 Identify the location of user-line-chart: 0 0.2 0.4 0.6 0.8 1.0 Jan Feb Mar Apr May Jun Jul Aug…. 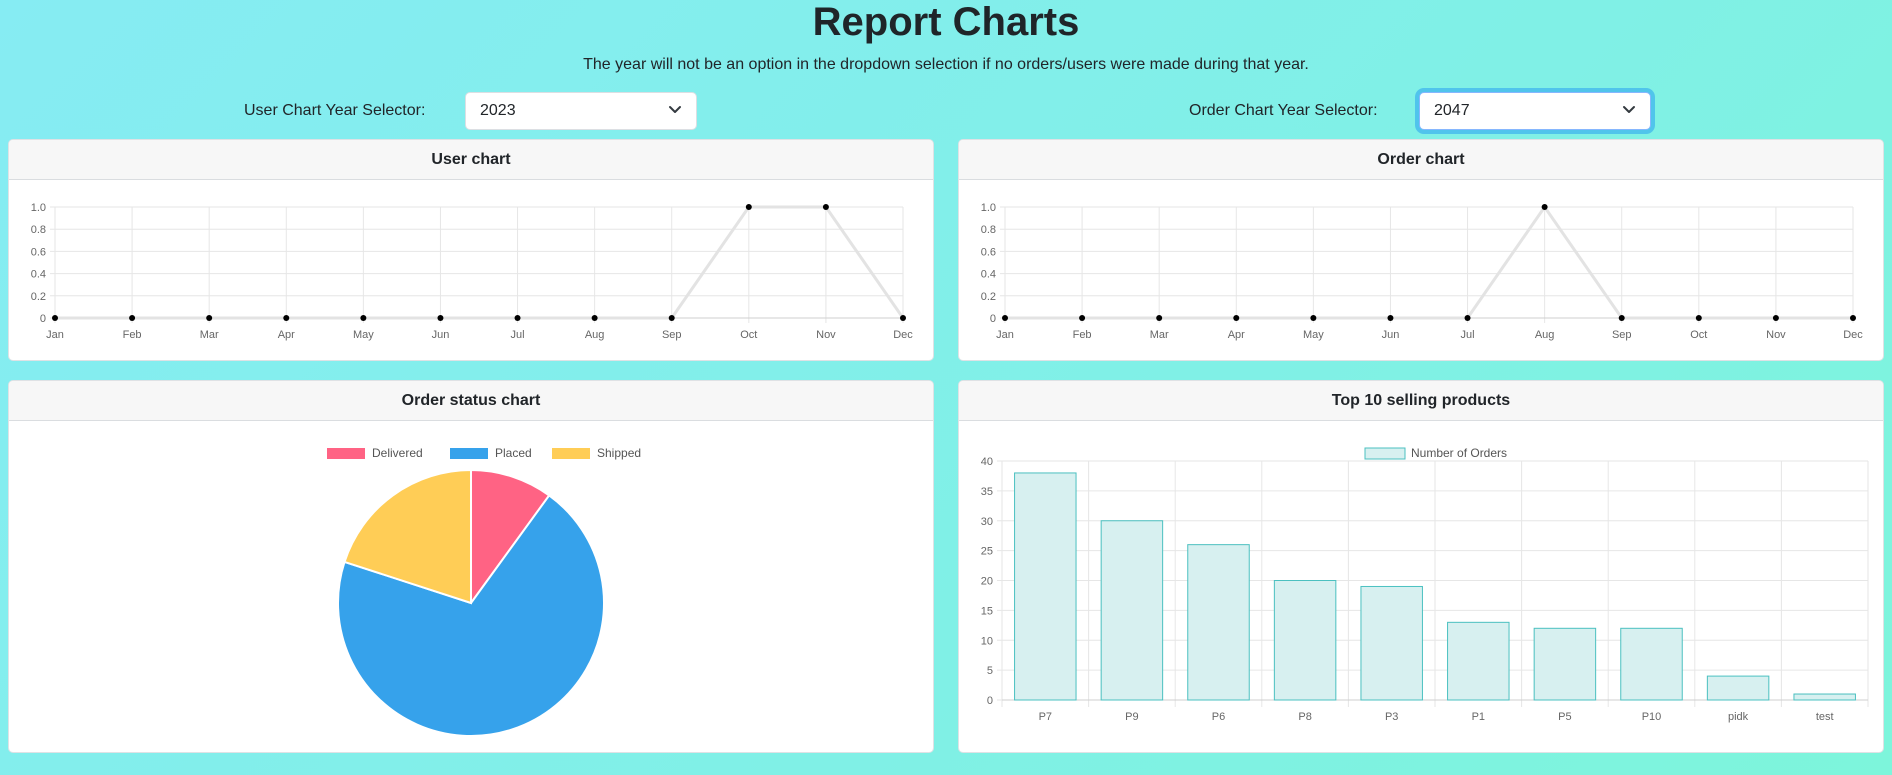
(472, 271).